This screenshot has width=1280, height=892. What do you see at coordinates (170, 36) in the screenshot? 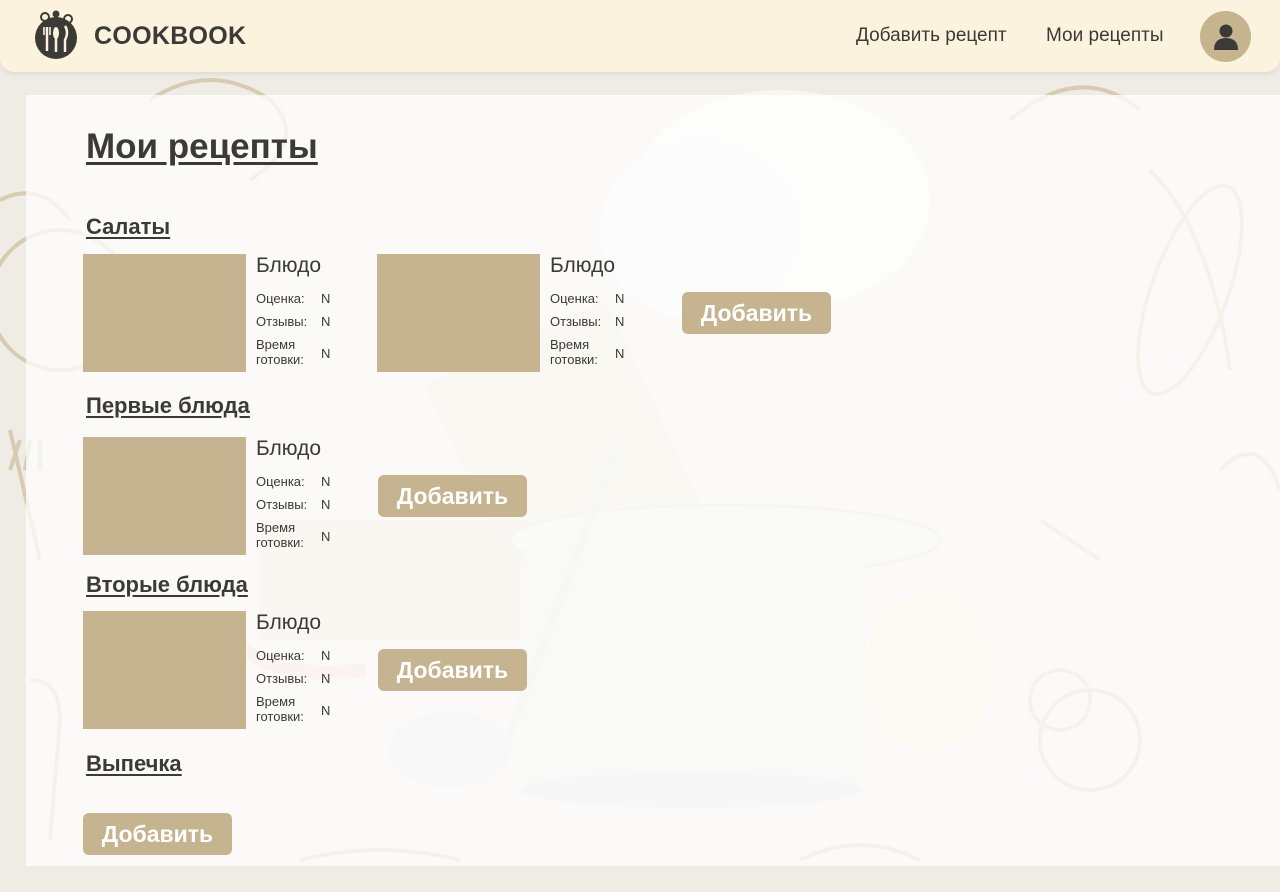
I see `brand-name: COOKBOOK` at bounding box center [170, 36].